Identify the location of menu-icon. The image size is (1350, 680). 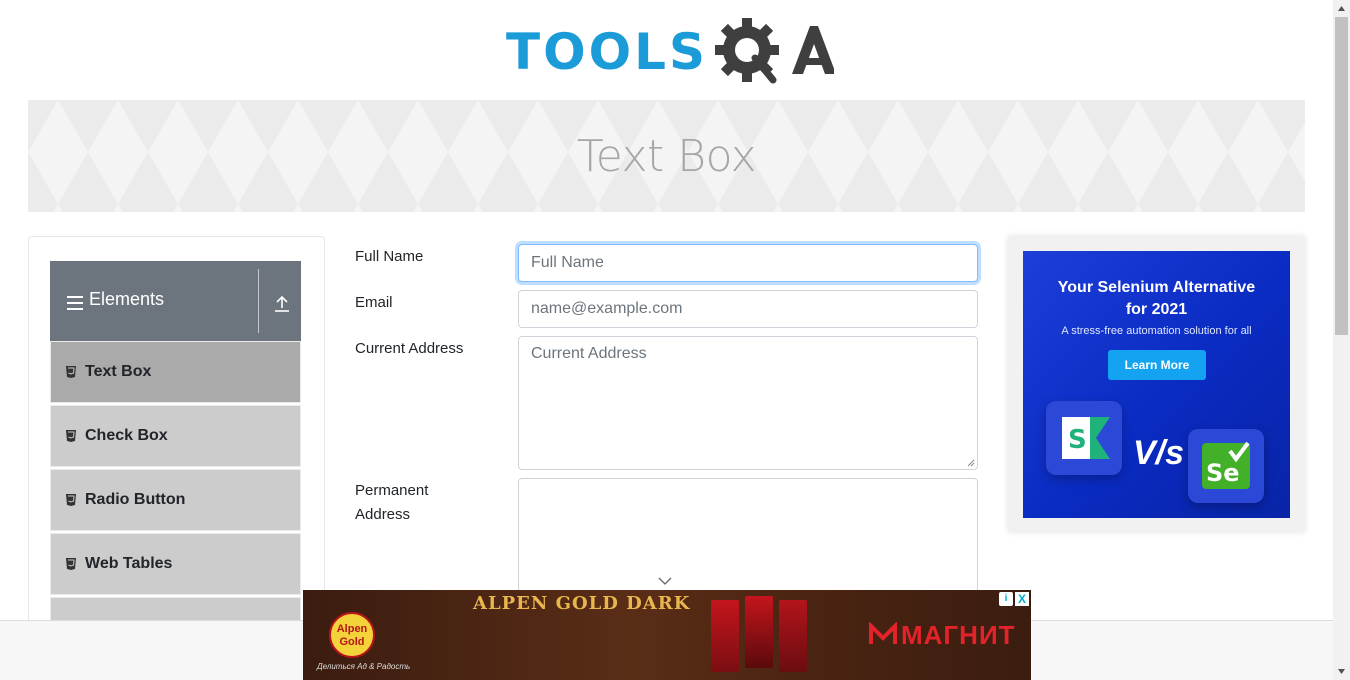
(75, 303).